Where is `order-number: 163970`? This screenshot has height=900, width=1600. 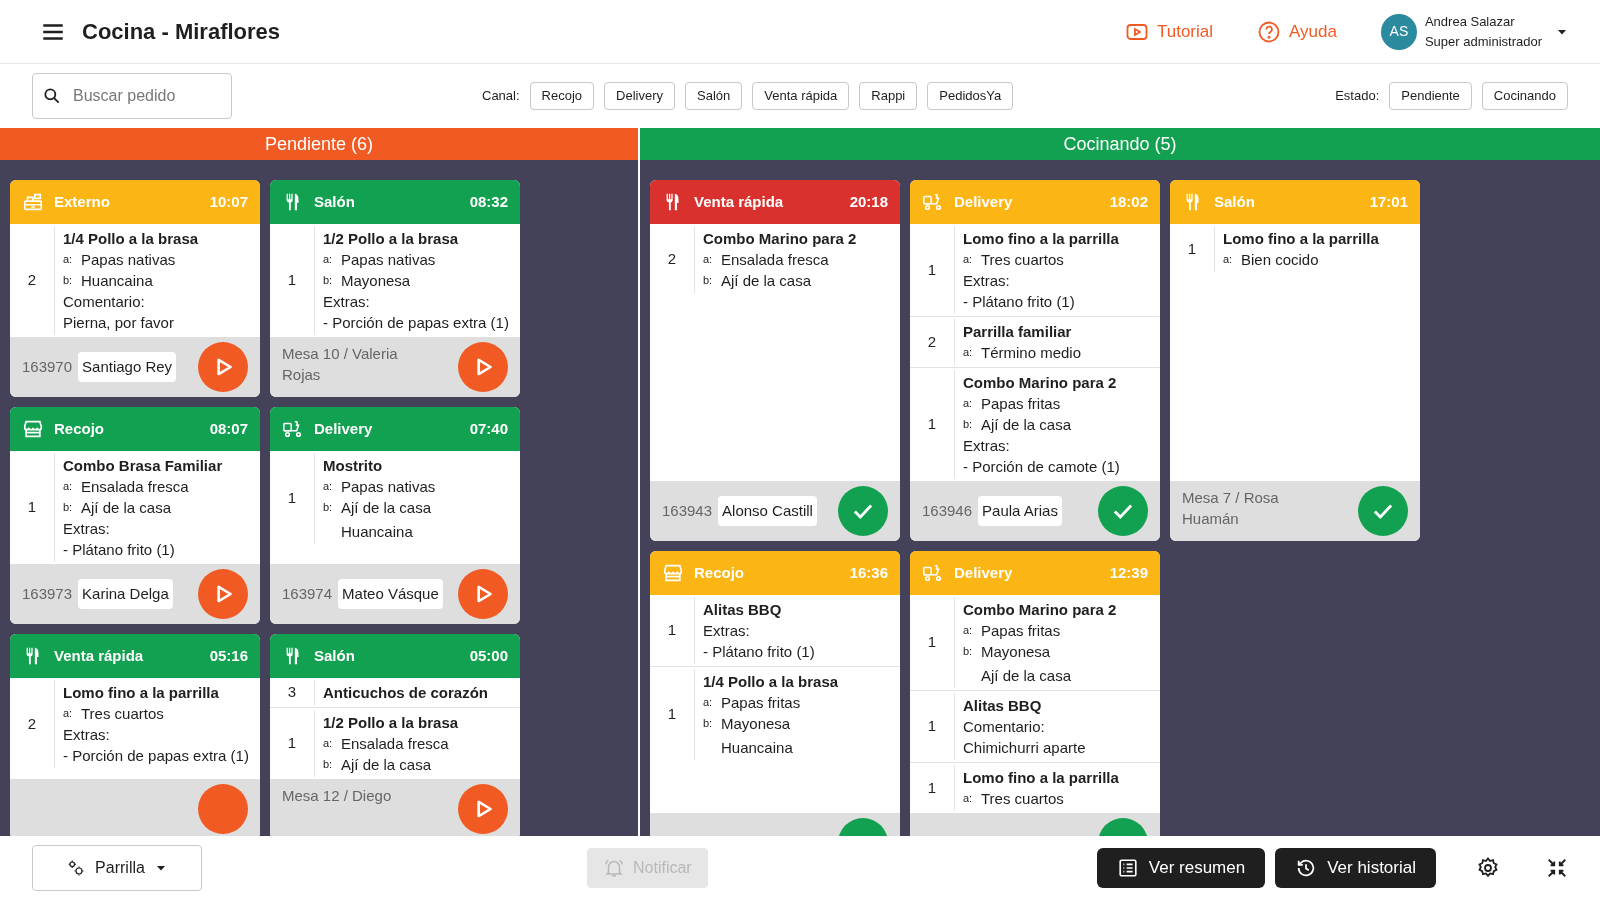 order-number: 163970 is located at coordinates (47, 366).